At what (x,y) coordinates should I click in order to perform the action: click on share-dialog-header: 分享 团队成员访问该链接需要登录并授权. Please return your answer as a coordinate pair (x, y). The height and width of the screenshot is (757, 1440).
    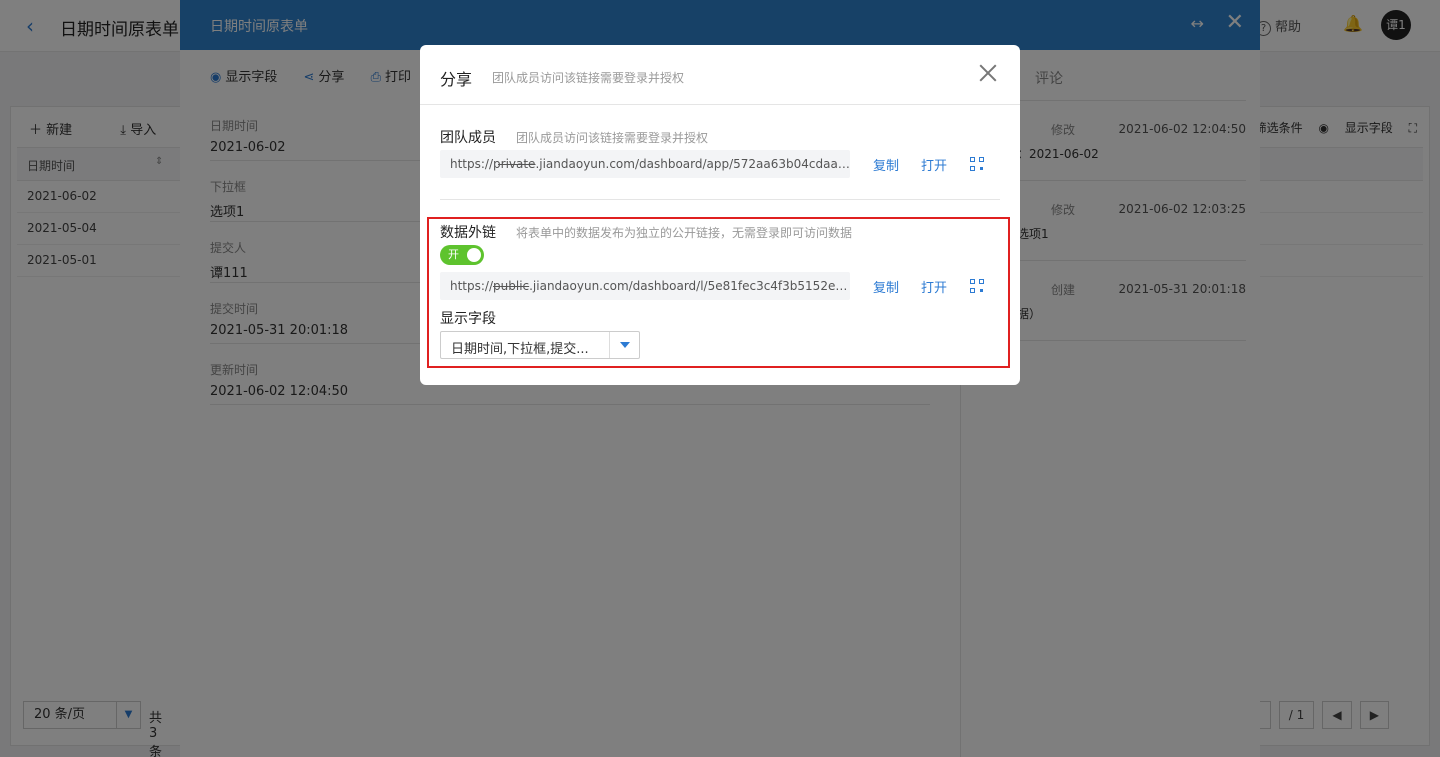
    Looking at the image, I should click on (720, 75).